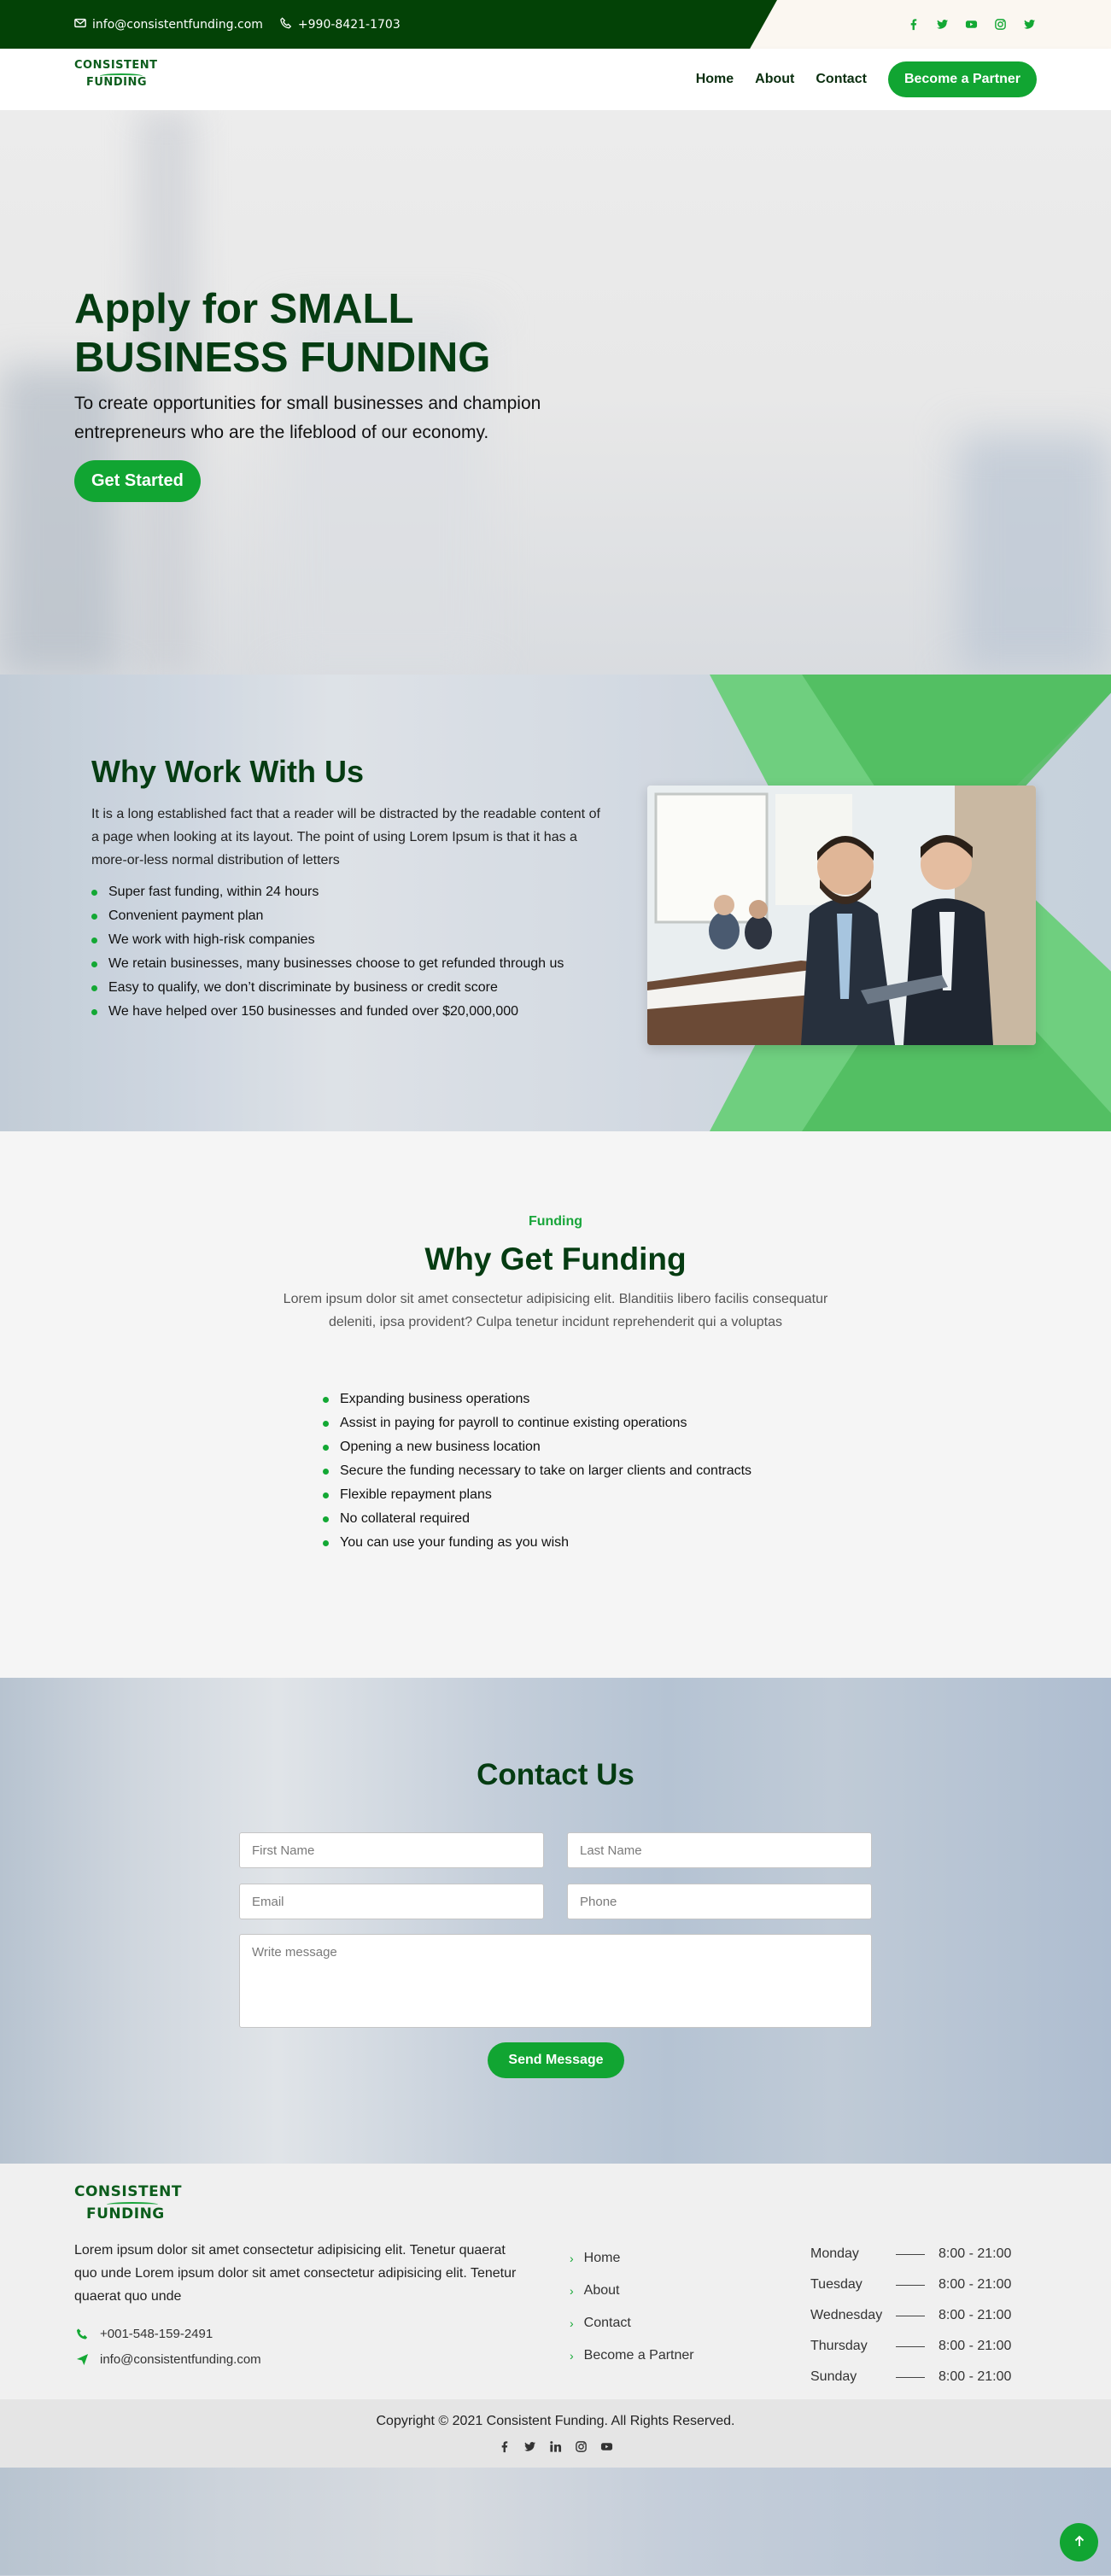 The image size is (1111, 2576). I want to click on become-partner-button: Become a Partner, so click(962, 79).